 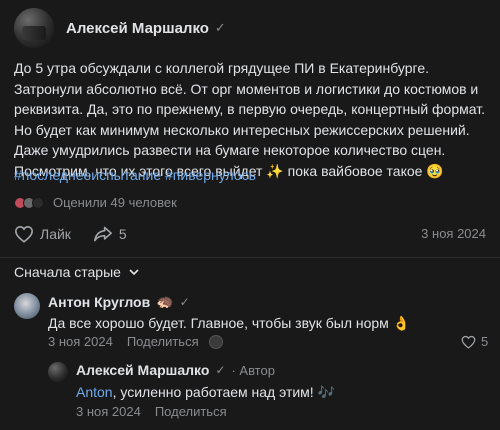 I want to click on rated-count-text: Оценили 49 человек, so click(x=115, y=202).